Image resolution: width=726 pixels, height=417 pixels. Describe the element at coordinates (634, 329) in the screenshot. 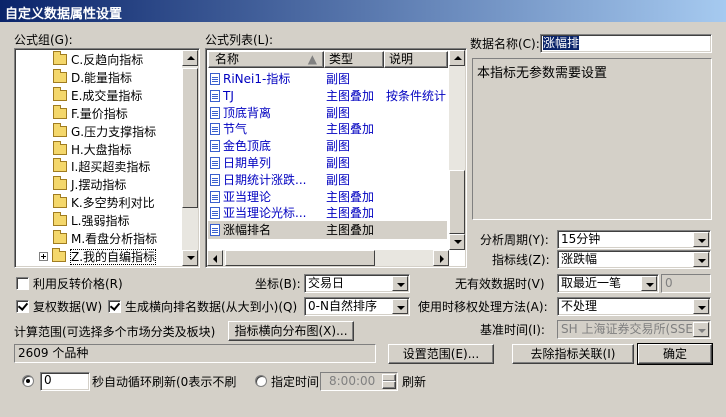

I see `base-time-select: SH 上海证券交易所(SSE)` at that location.